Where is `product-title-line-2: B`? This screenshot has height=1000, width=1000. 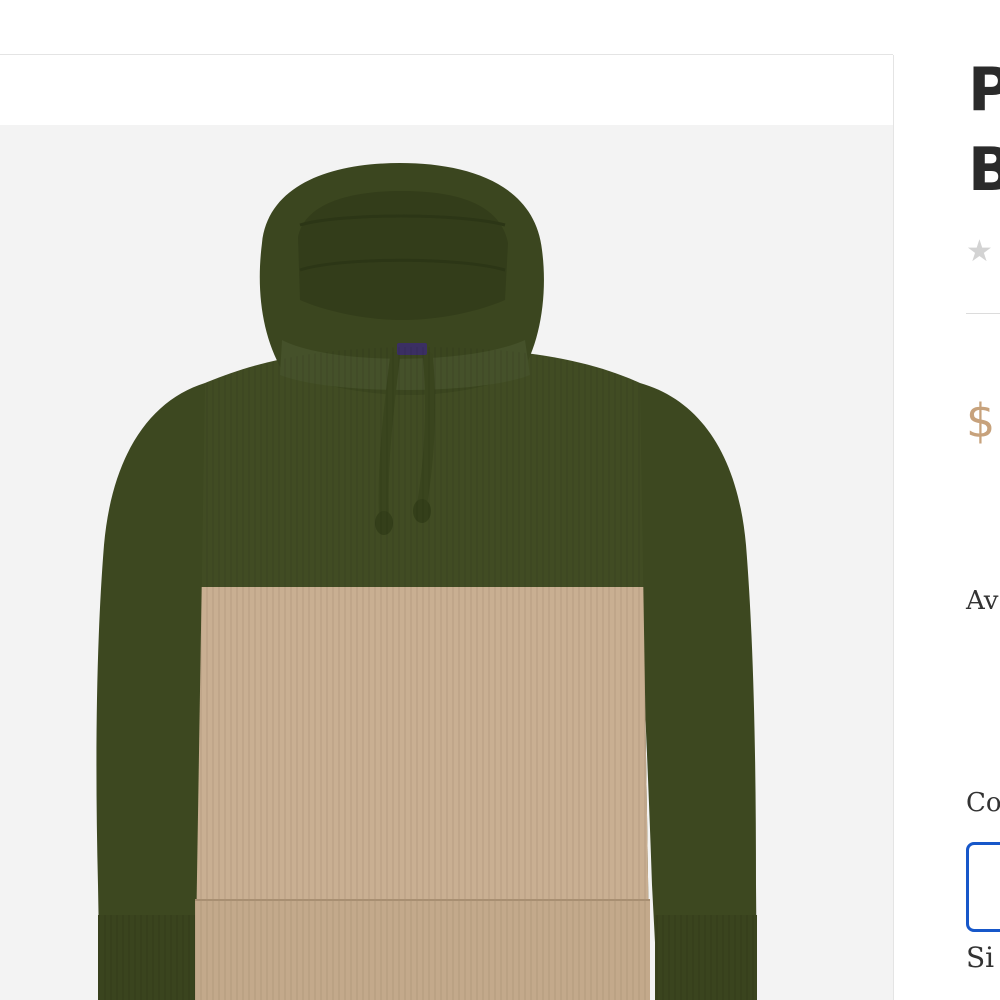
product-title-line-2: B is located at coordinates (984, 170).